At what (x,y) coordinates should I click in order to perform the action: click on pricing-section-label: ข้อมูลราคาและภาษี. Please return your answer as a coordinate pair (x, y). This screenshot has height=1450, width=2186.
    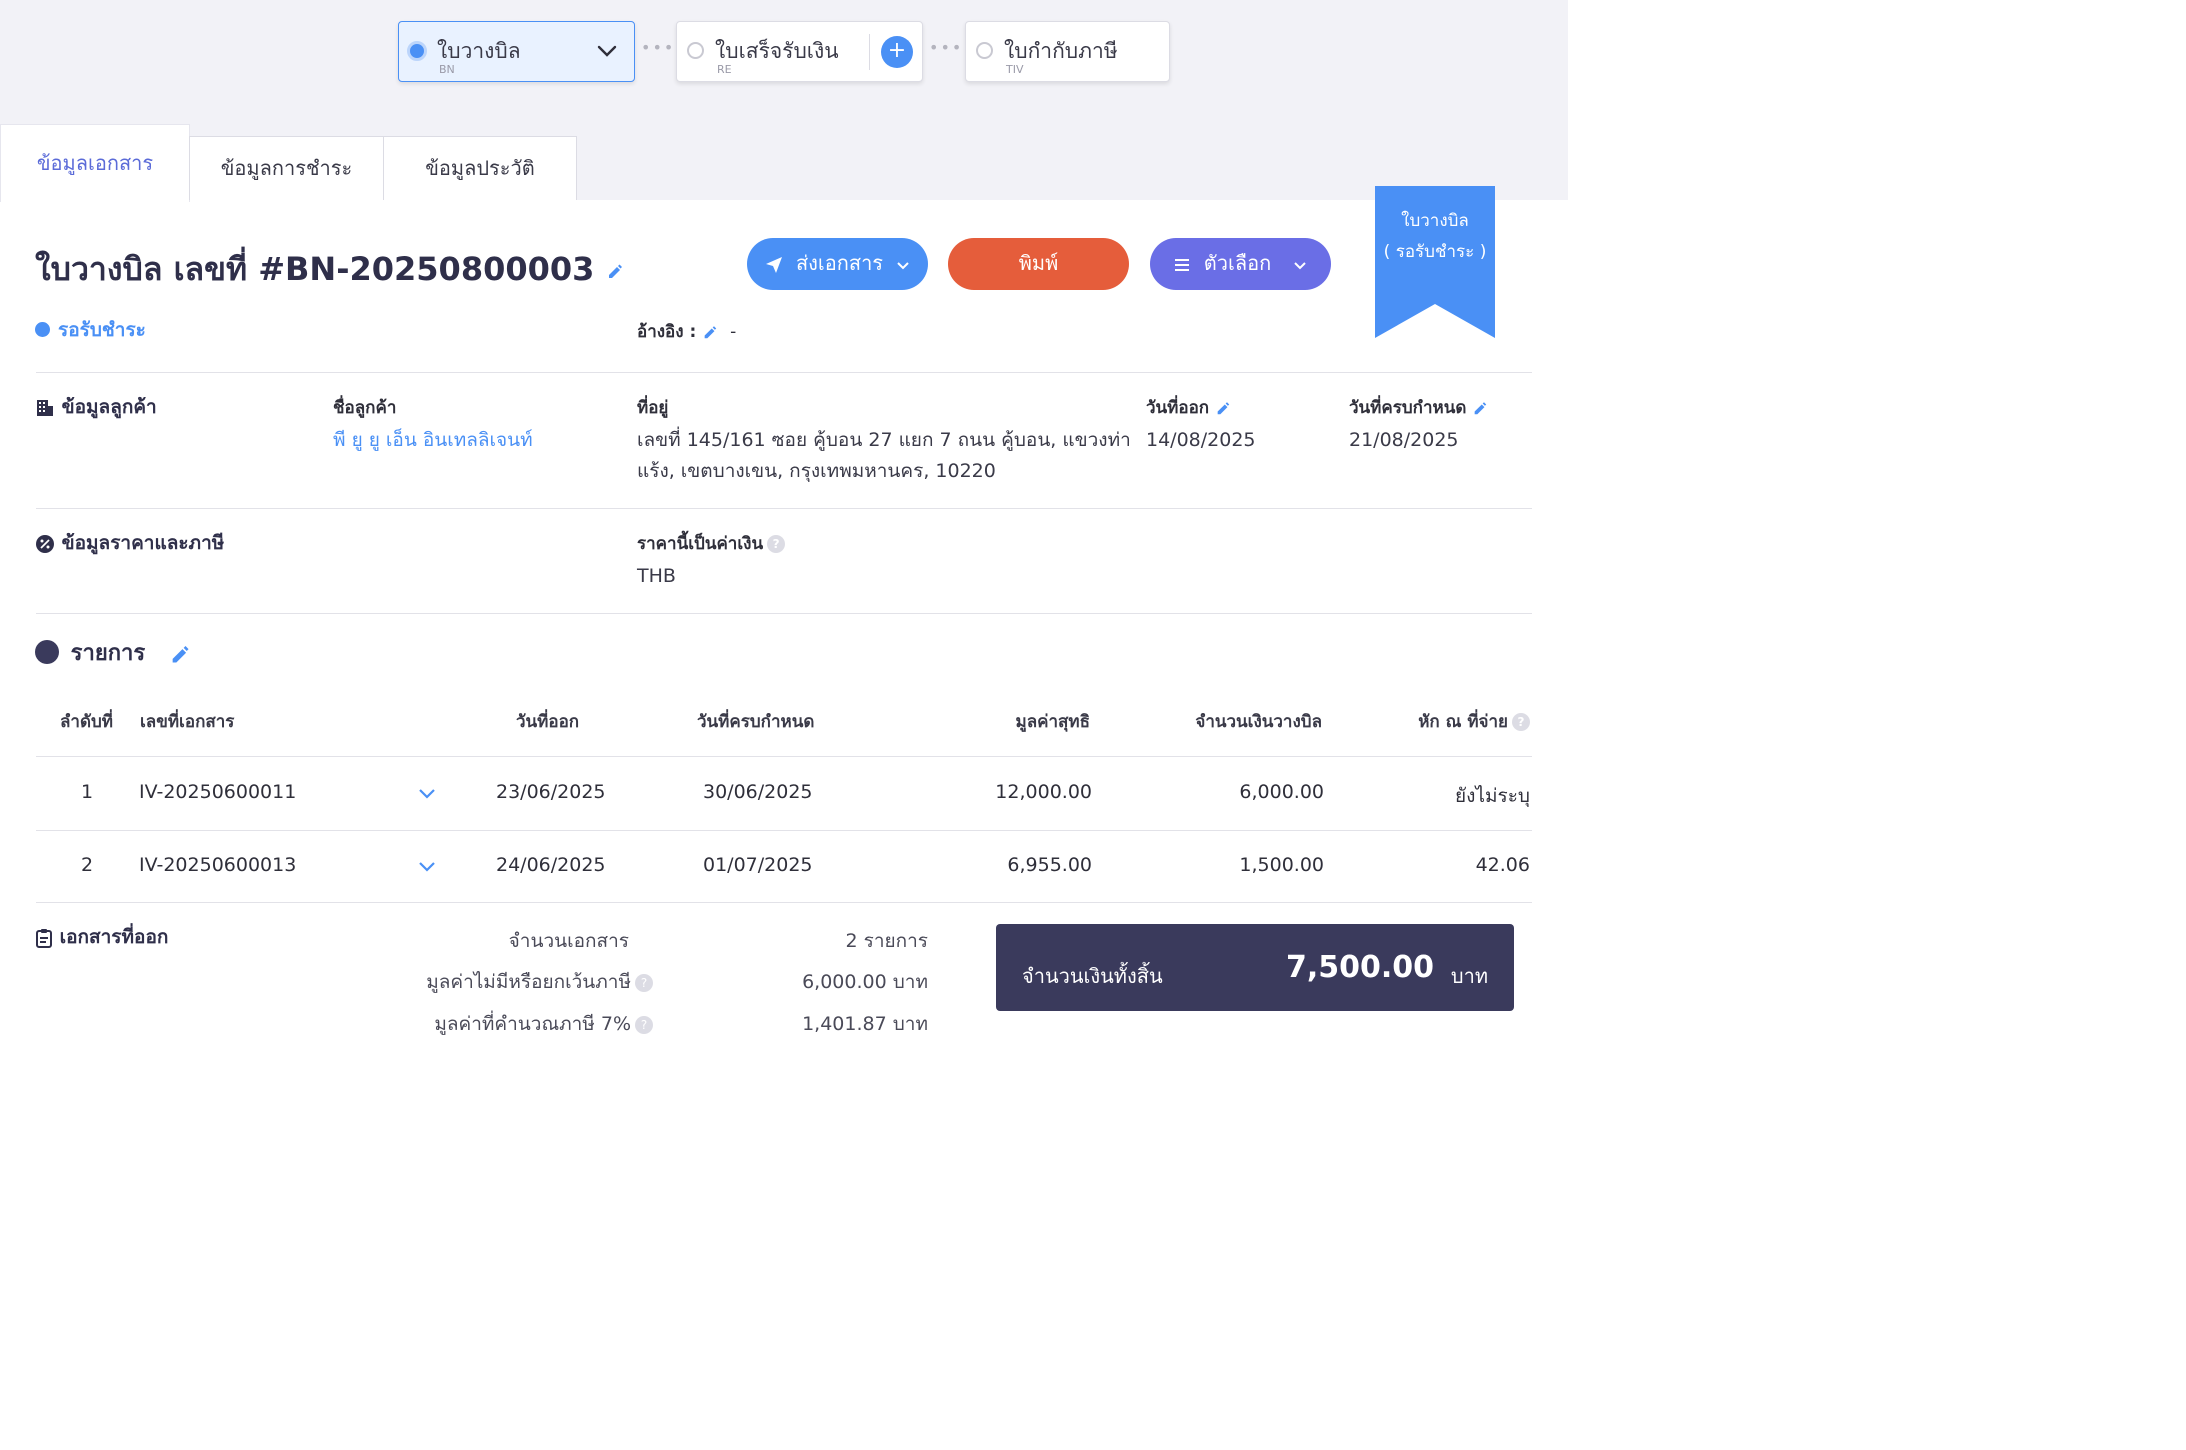
    Looking at the image, I should click on (129, 543).